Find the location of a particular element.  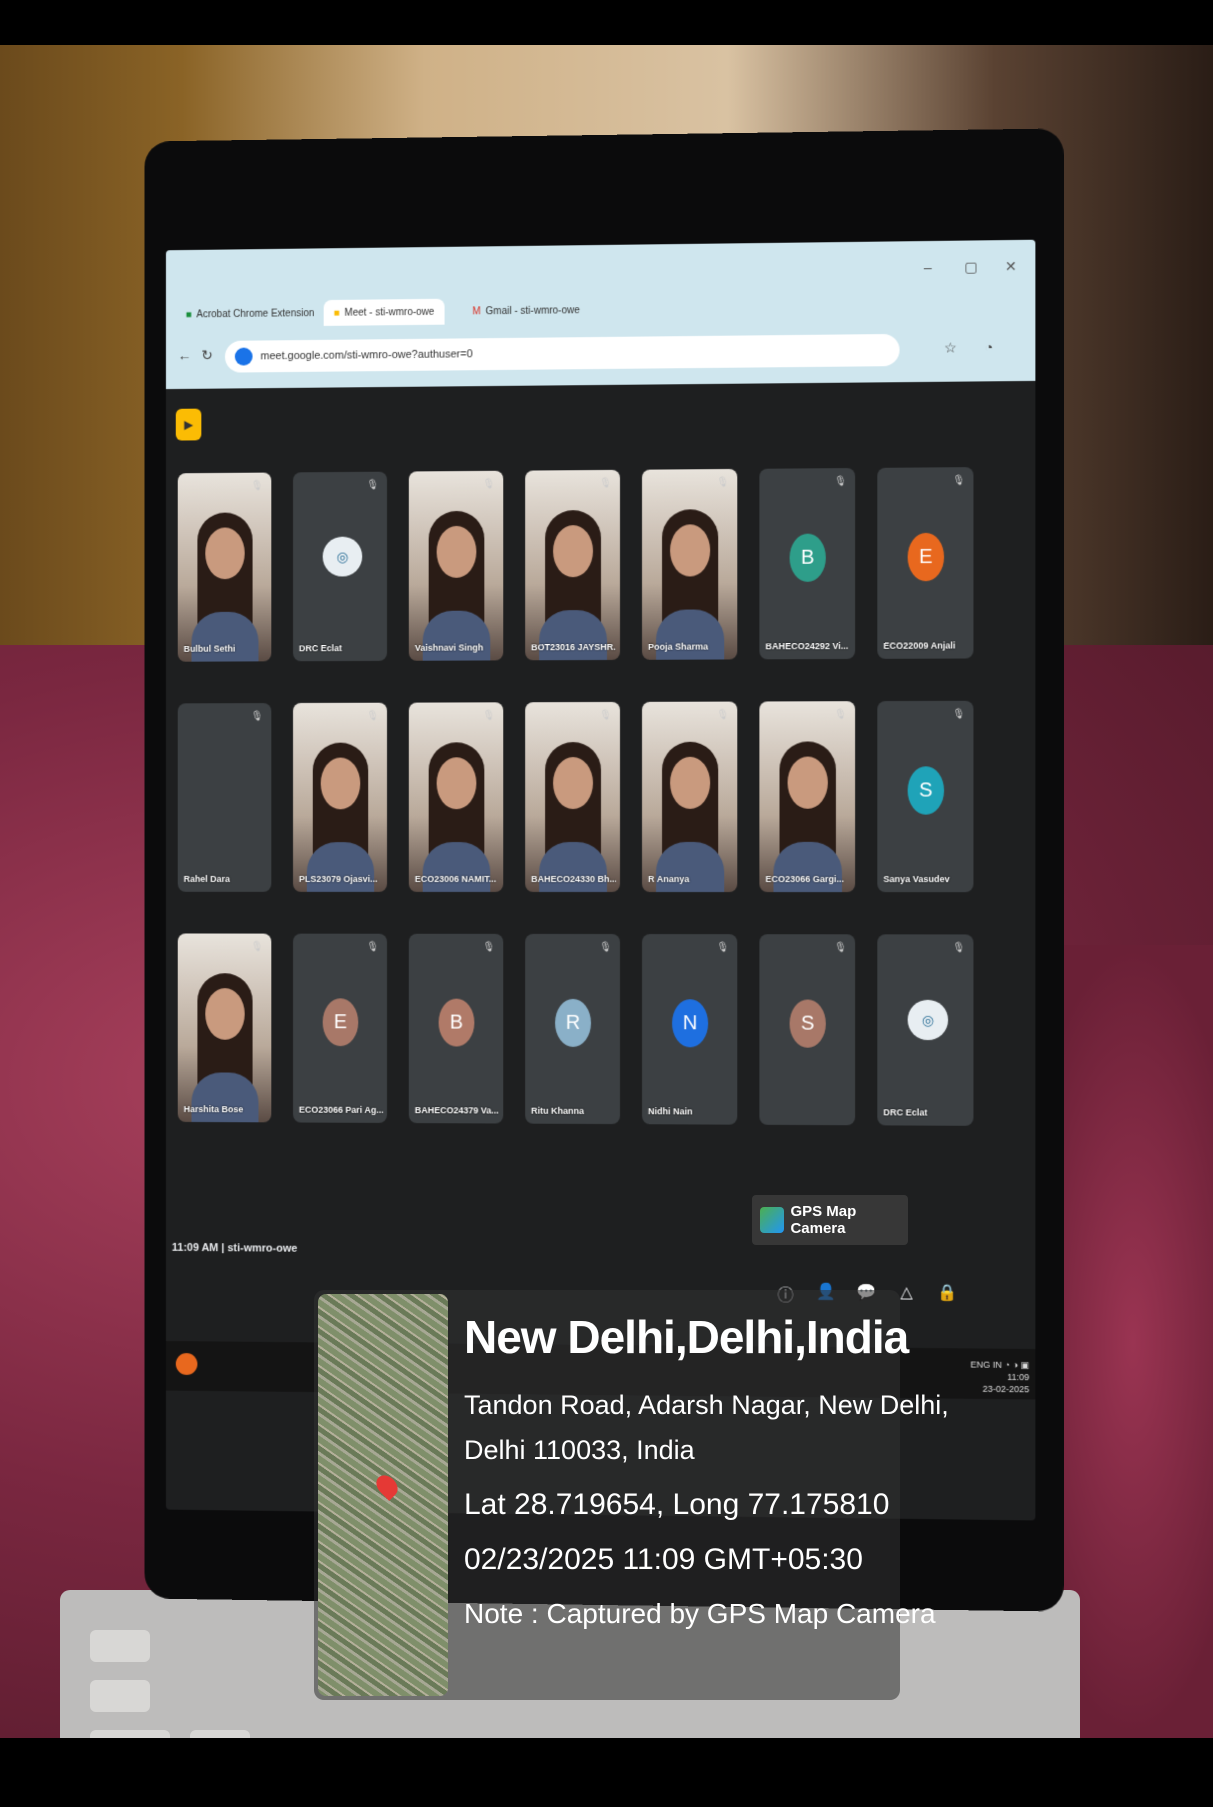

participant-tile: 🎙 Bulbul Sethi is located at coordinates (224, 567).